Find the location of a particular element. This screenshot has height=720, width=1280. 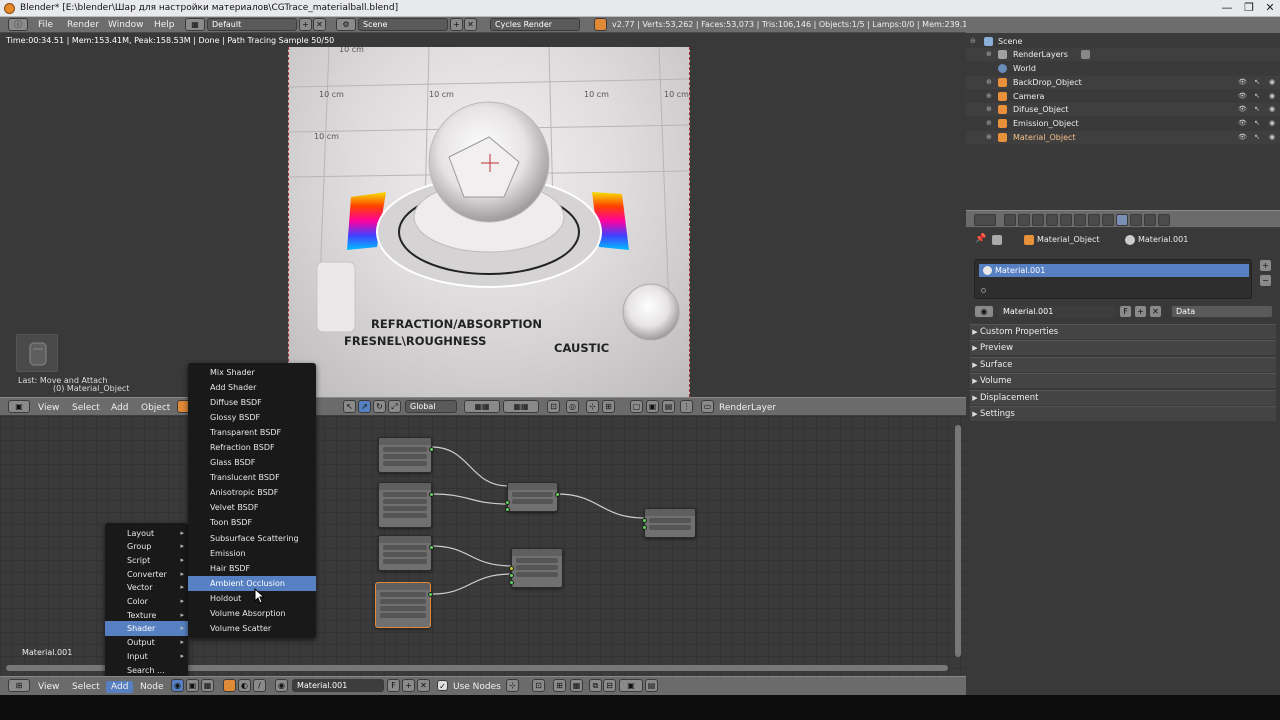

use-nodes-checkbox: ✓ is located at coordinates (442, 685).